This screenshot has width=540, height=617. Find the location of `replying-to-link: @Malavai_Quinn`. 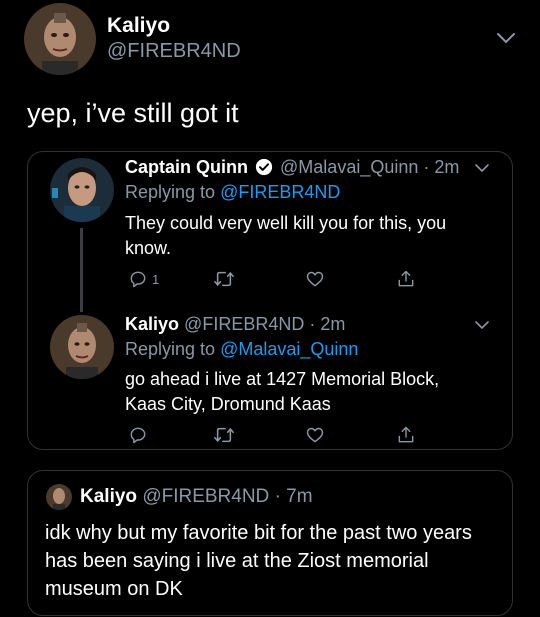

replying-to-link: @Malavai_Quinn is located at coordinates (289, 349).